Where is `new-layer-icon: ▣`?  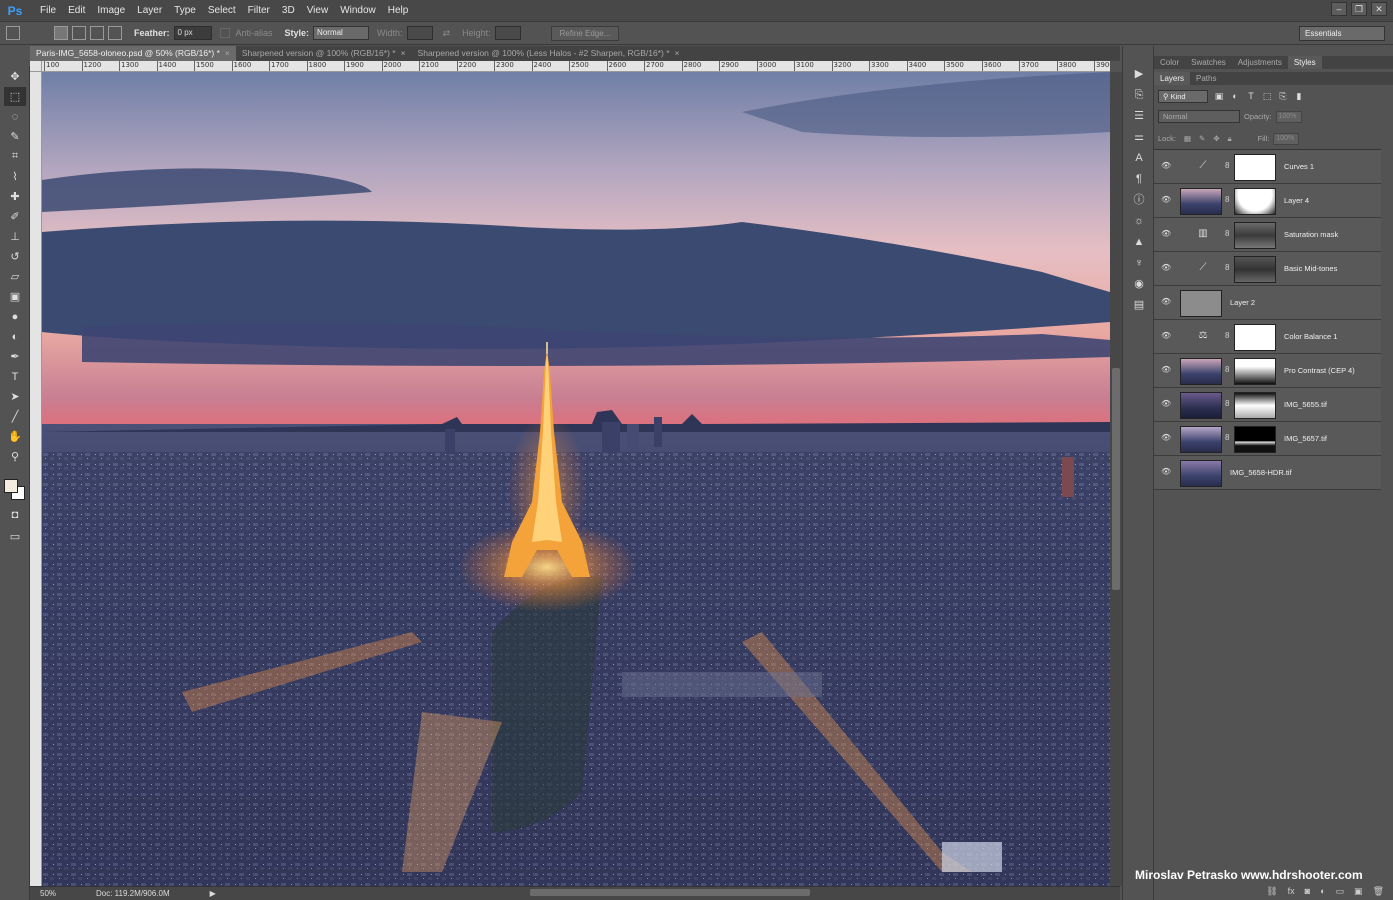 new-layer-icon: ▣ is located at coordinates (1358, 892).